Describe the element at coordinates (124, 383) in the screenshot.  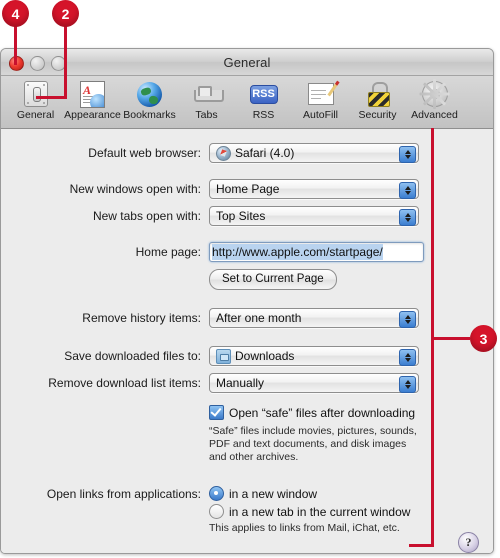
I see `label-remove-download-list: Remove download list items:` at that location.